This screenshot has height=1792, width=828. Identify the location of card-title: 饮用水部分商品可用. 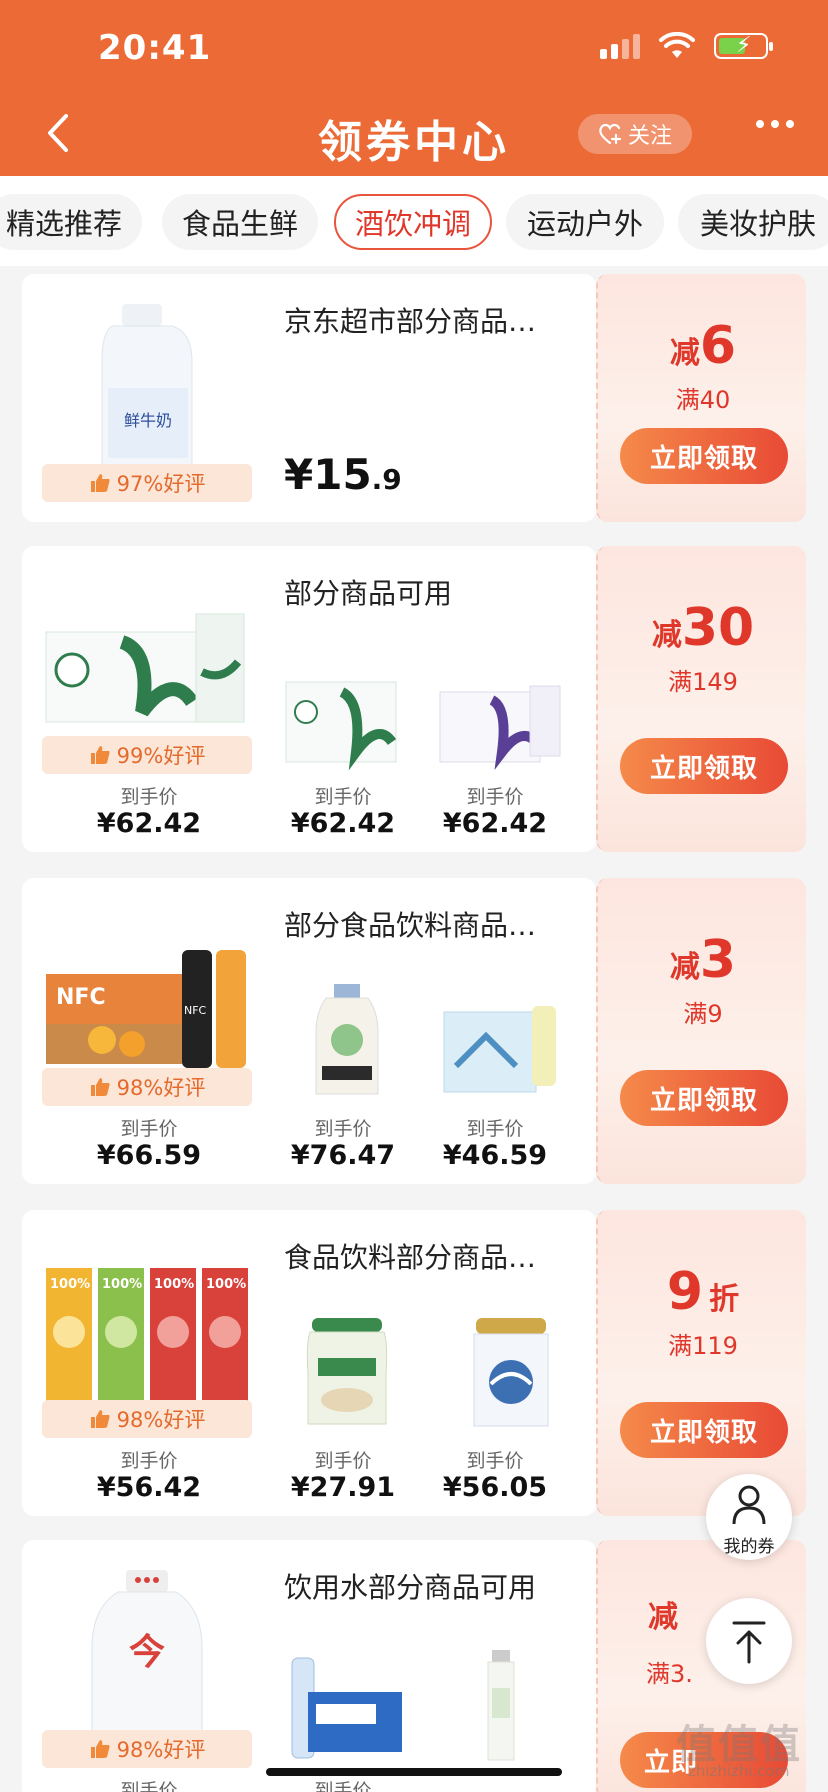
(410, 1587).